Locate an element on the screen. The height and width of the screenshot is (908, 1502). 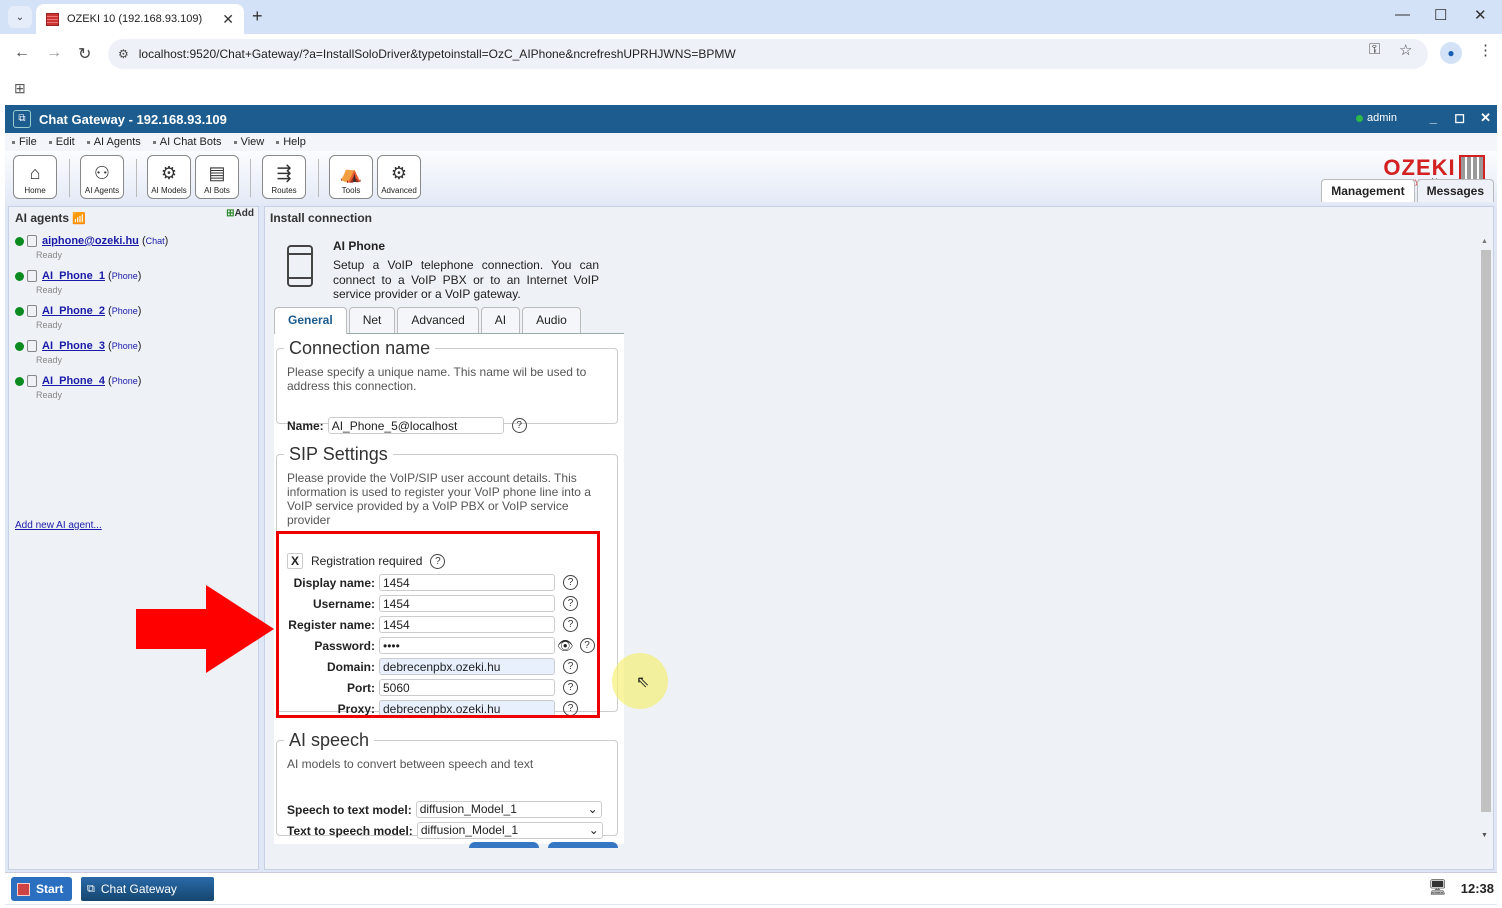
browser-menu-icon: ⋮ is located at coordinates (1485, 50).